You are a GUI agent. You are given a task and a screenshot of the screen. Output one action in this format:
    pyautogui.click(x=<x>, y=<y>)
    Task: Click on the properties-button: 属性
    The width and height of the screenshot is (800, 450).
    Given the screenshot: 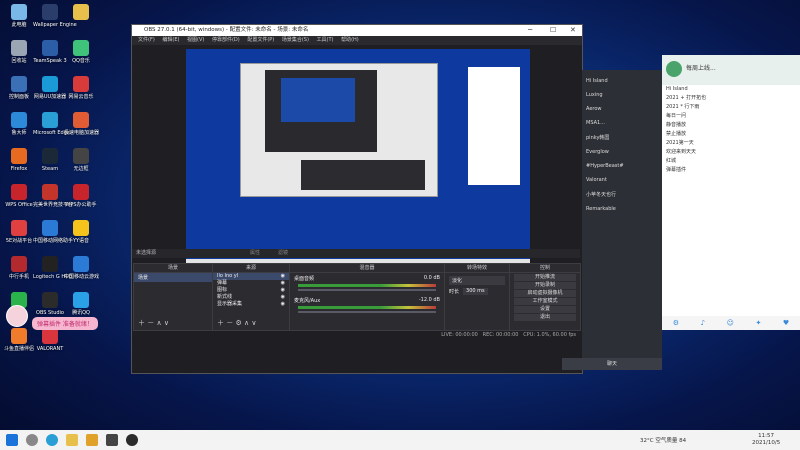 What is the action you would take?
    pyautogui.click(x=255, y=253)
    